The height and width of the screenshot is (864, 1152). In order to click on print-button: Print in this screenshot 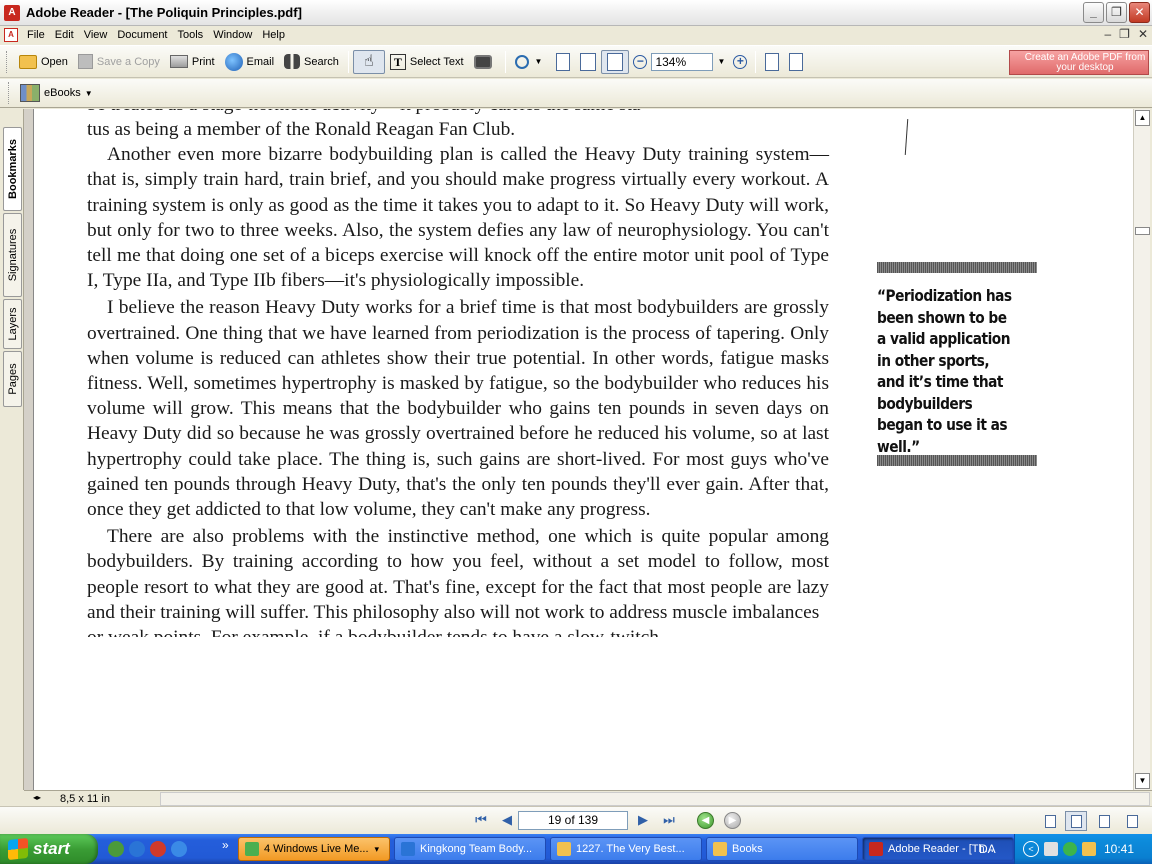, I will do `click(192, 62)`.